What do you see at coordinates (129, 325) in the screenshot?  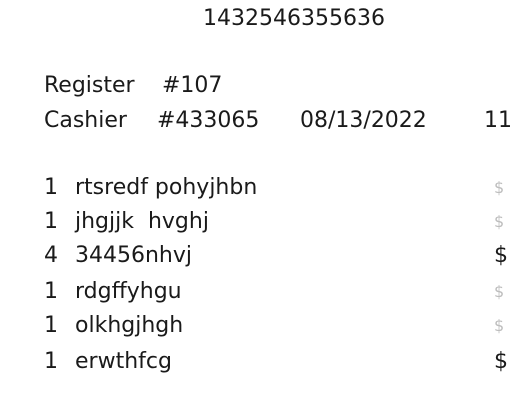 I see `item-name: olkhgjhgh` at bounding box center [129, 325].